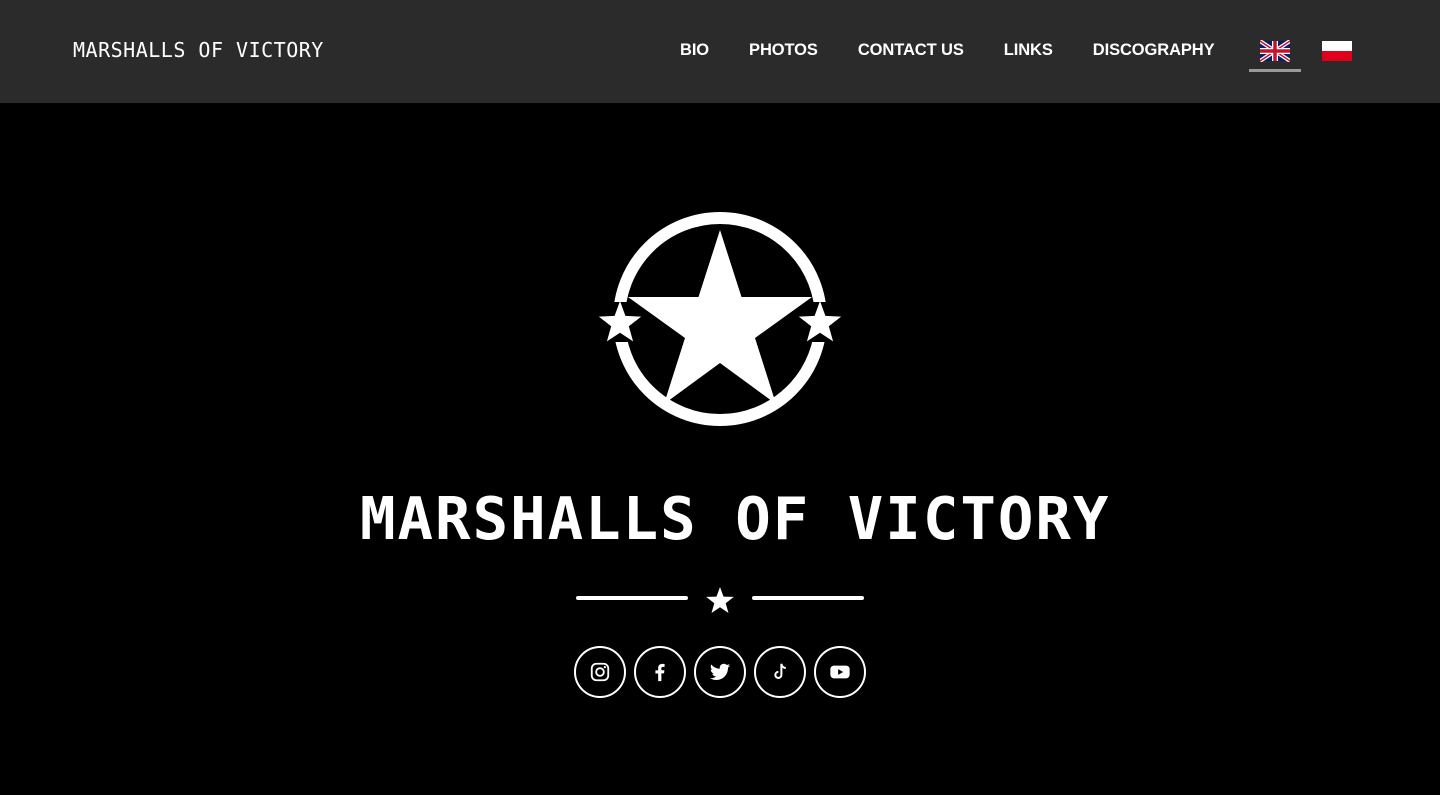 Image resolution: width=1440 pixels, height=795 pixels. I want to click on tiktok-link, so click(780, 672).